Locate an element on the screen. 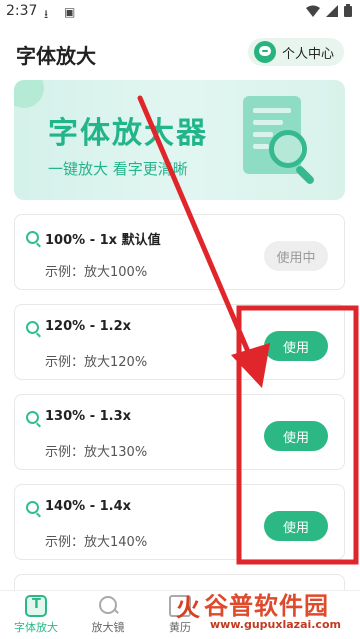 The image size is (360, 639). banner-title: 字体放大器 is located at coordinates (128, 133).